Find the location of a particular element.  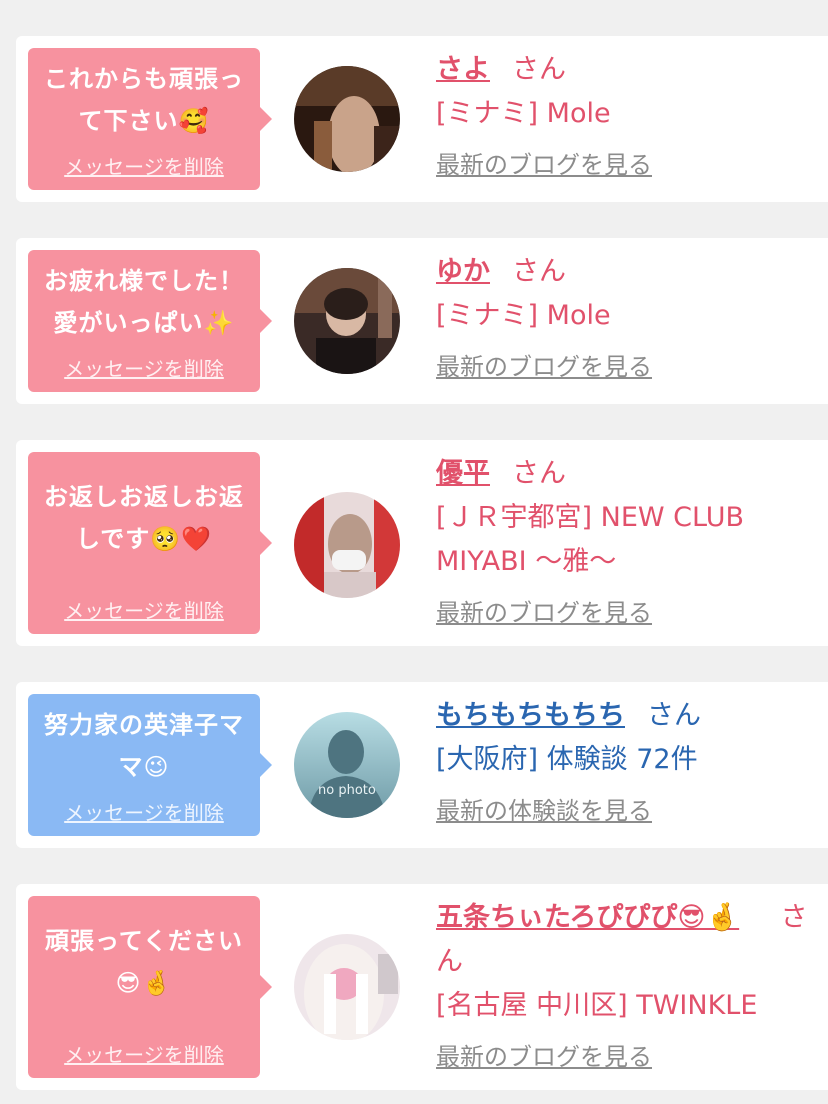

message-bubble: 努力家の英津子マ マ😉 メッセージを削除 is located at coordinates (150, 765).